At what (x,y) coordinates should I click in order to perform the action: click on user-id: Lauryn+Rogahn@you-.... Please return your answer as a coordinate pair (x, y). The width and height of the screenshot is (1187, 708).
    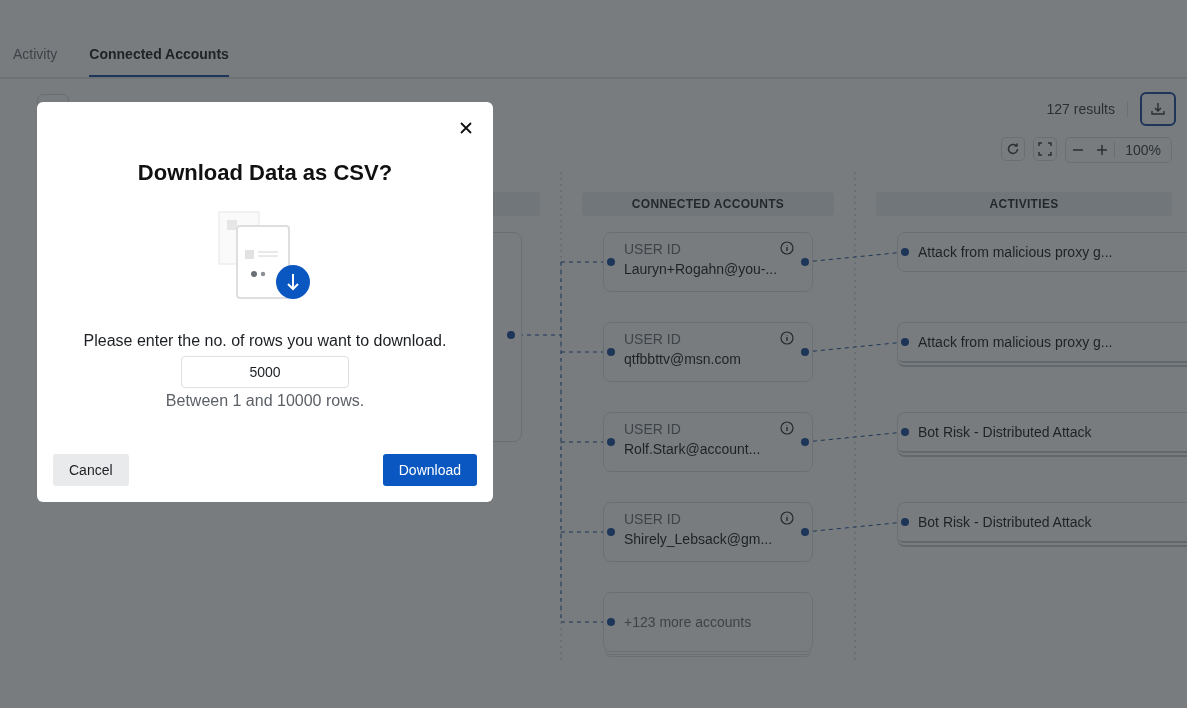
    Looking at the image, I should click on (701, 269).